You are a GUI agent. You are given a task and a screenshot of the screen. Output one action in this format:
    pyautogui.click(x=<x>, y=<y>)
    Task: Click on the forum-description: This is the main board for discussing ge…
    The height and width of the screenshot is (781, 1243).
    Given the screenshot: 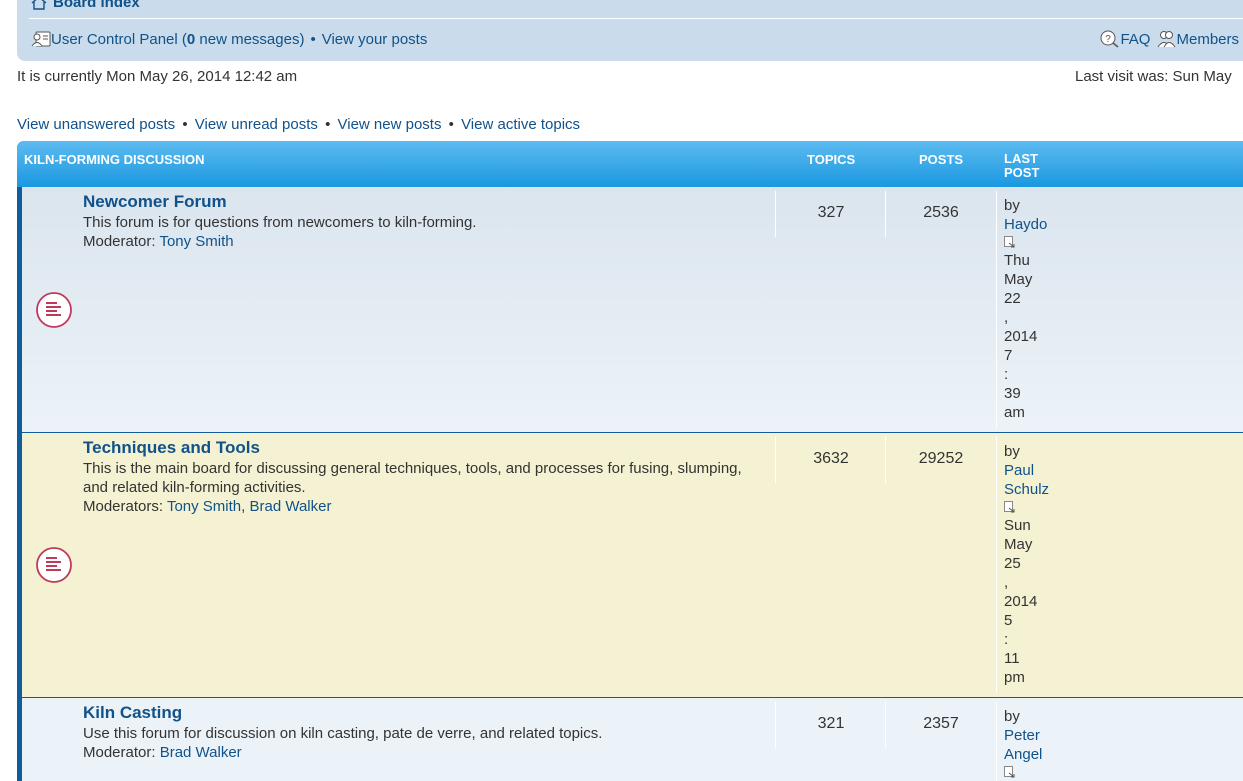 What is the action you would take?
    pyautogui.click(x=423, y=487)
    